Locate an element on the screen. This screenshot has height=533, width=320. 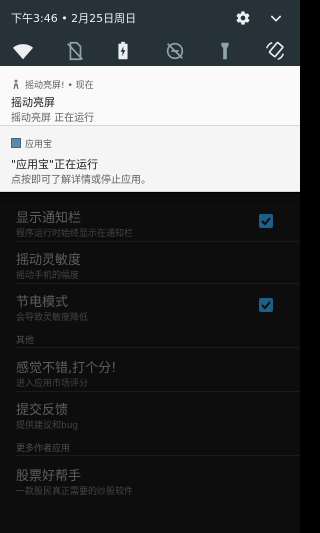
app-icon is located at coordinates (16, 143).